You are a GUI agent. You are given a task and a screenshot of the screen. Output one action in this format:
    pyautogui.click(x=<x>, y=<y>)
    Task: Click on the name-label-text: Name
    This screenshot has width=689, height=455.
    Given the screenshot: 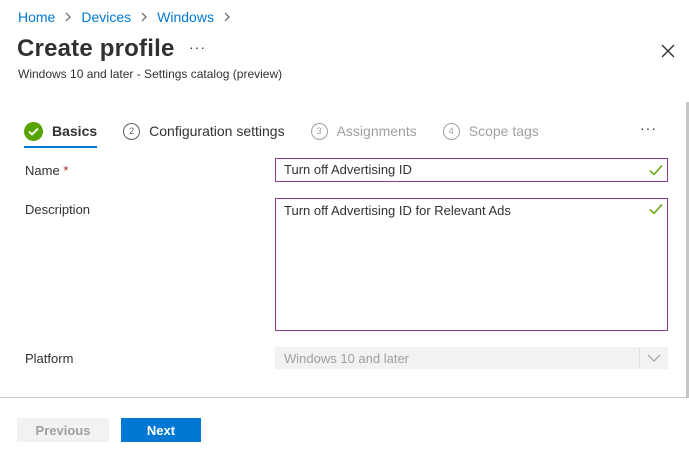 What is the action you would take?
    pyautogui.click(x=42, y=170)
    